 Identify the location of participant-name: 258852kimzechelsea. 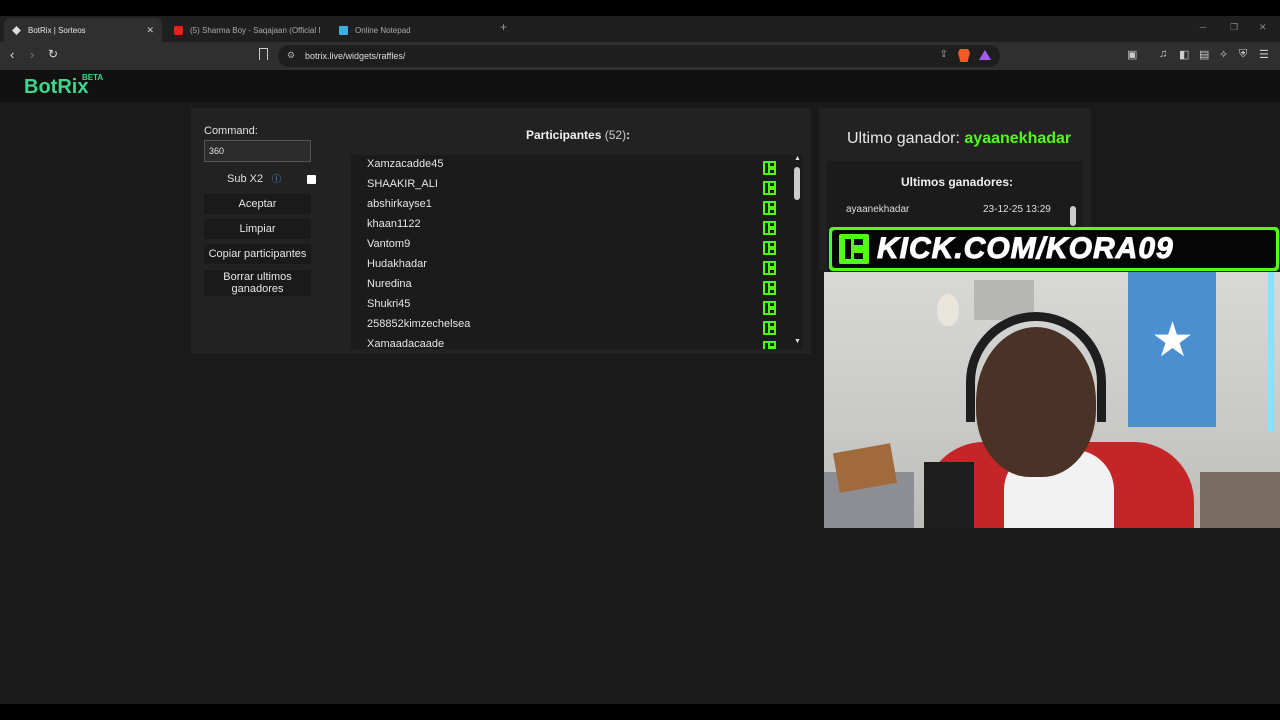
(419, 324).